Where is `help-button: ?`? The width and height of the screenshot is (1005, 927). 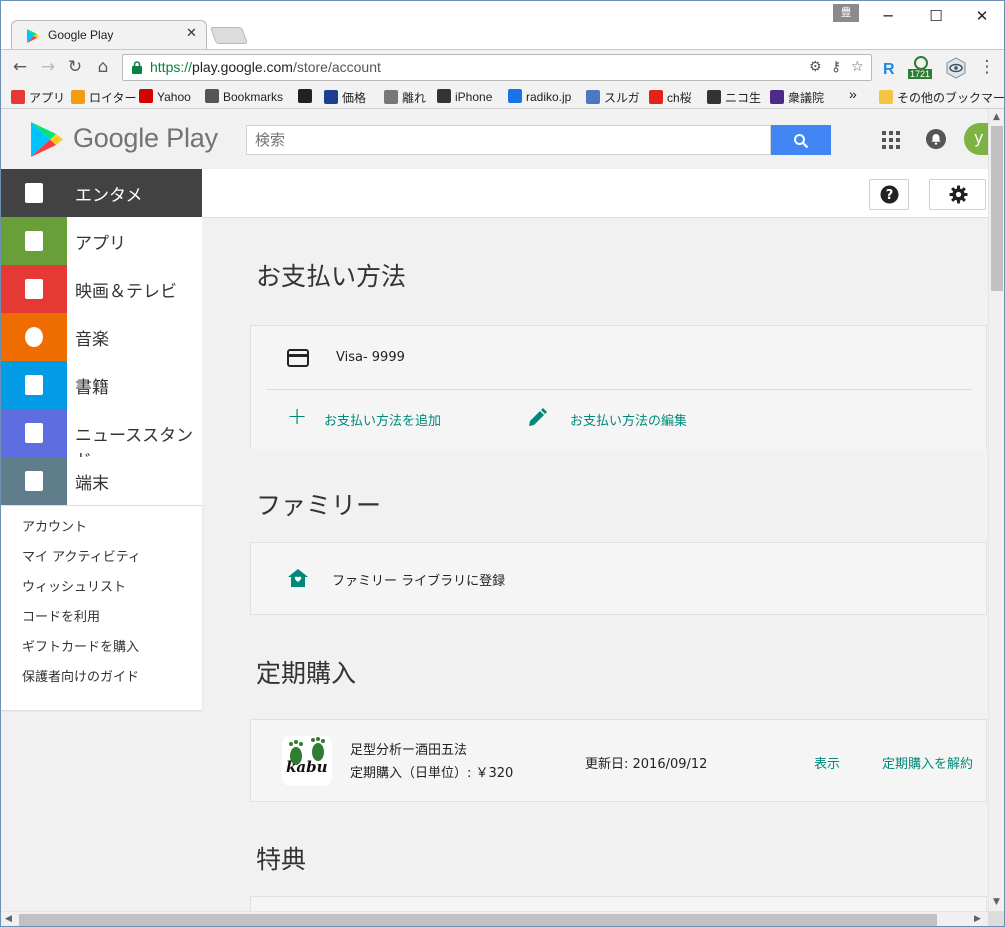 help-button: ? is located at coordinates (889, 194).